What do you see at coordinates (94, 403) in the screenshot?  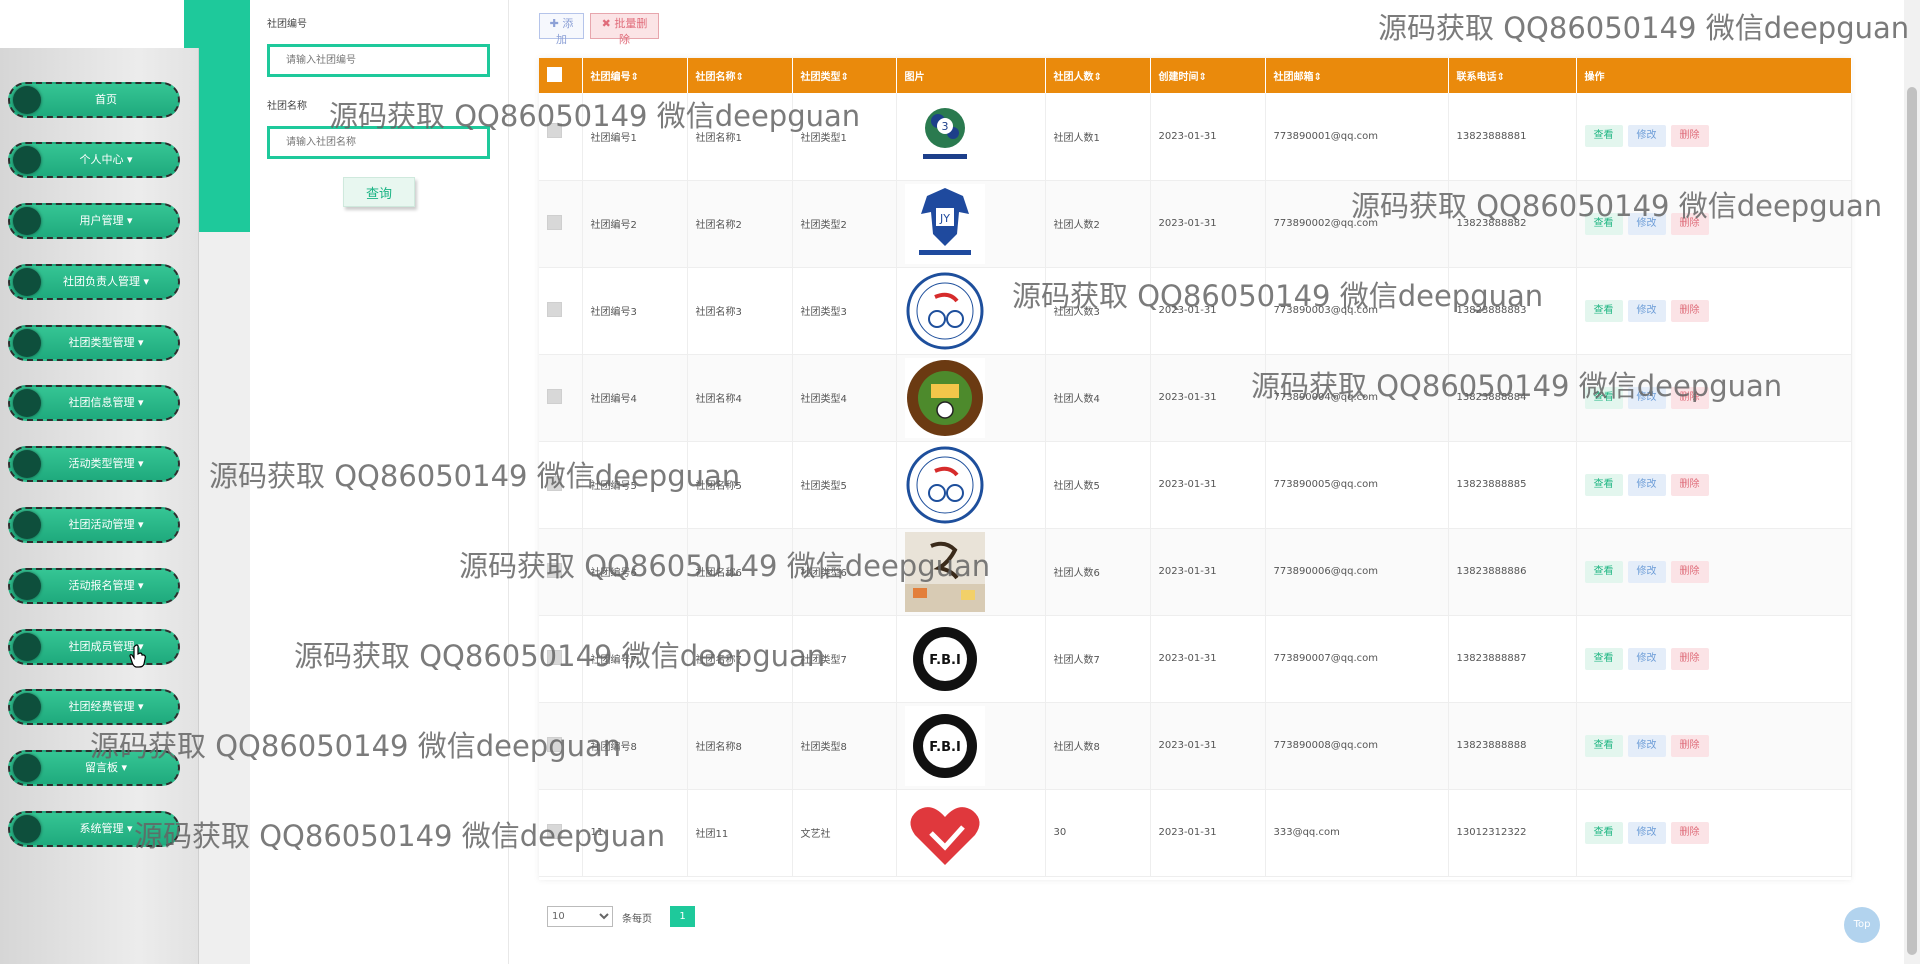 I see `sidebar-item-club-info-management: 社团信息管理 ▾` at bounding box center [94, 403].